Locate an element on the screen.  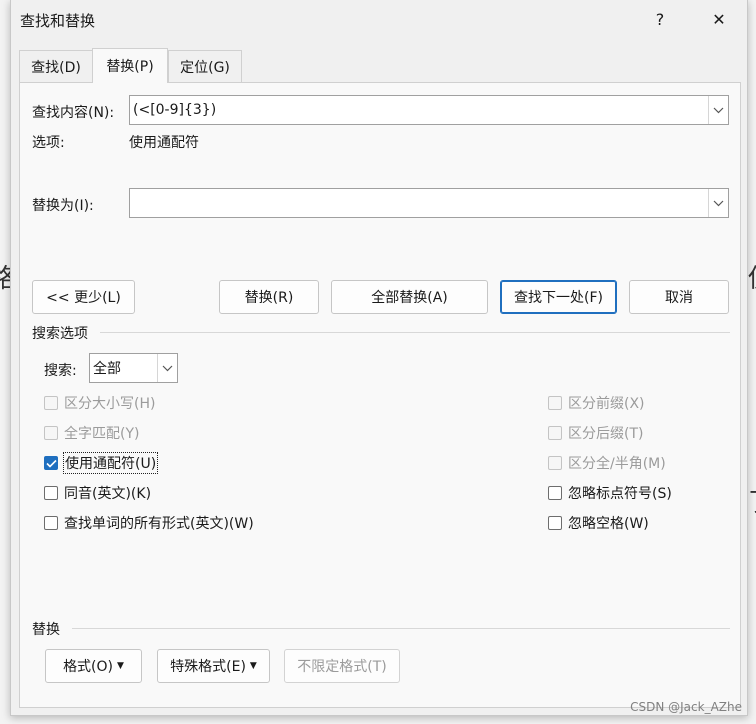
match-suffix-checkbox is located at coordinates (555, 433).